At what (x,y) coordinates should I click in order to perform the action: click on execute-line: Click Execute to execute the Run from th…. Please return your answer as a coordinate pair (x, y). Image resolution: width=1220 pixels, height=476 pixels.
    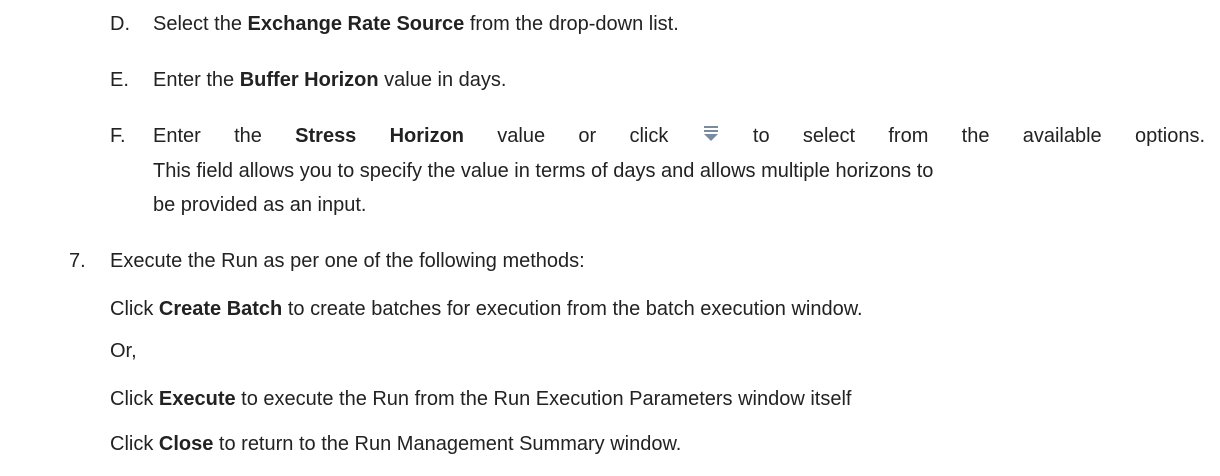
    Looking at the image, I should click on (481, 399).